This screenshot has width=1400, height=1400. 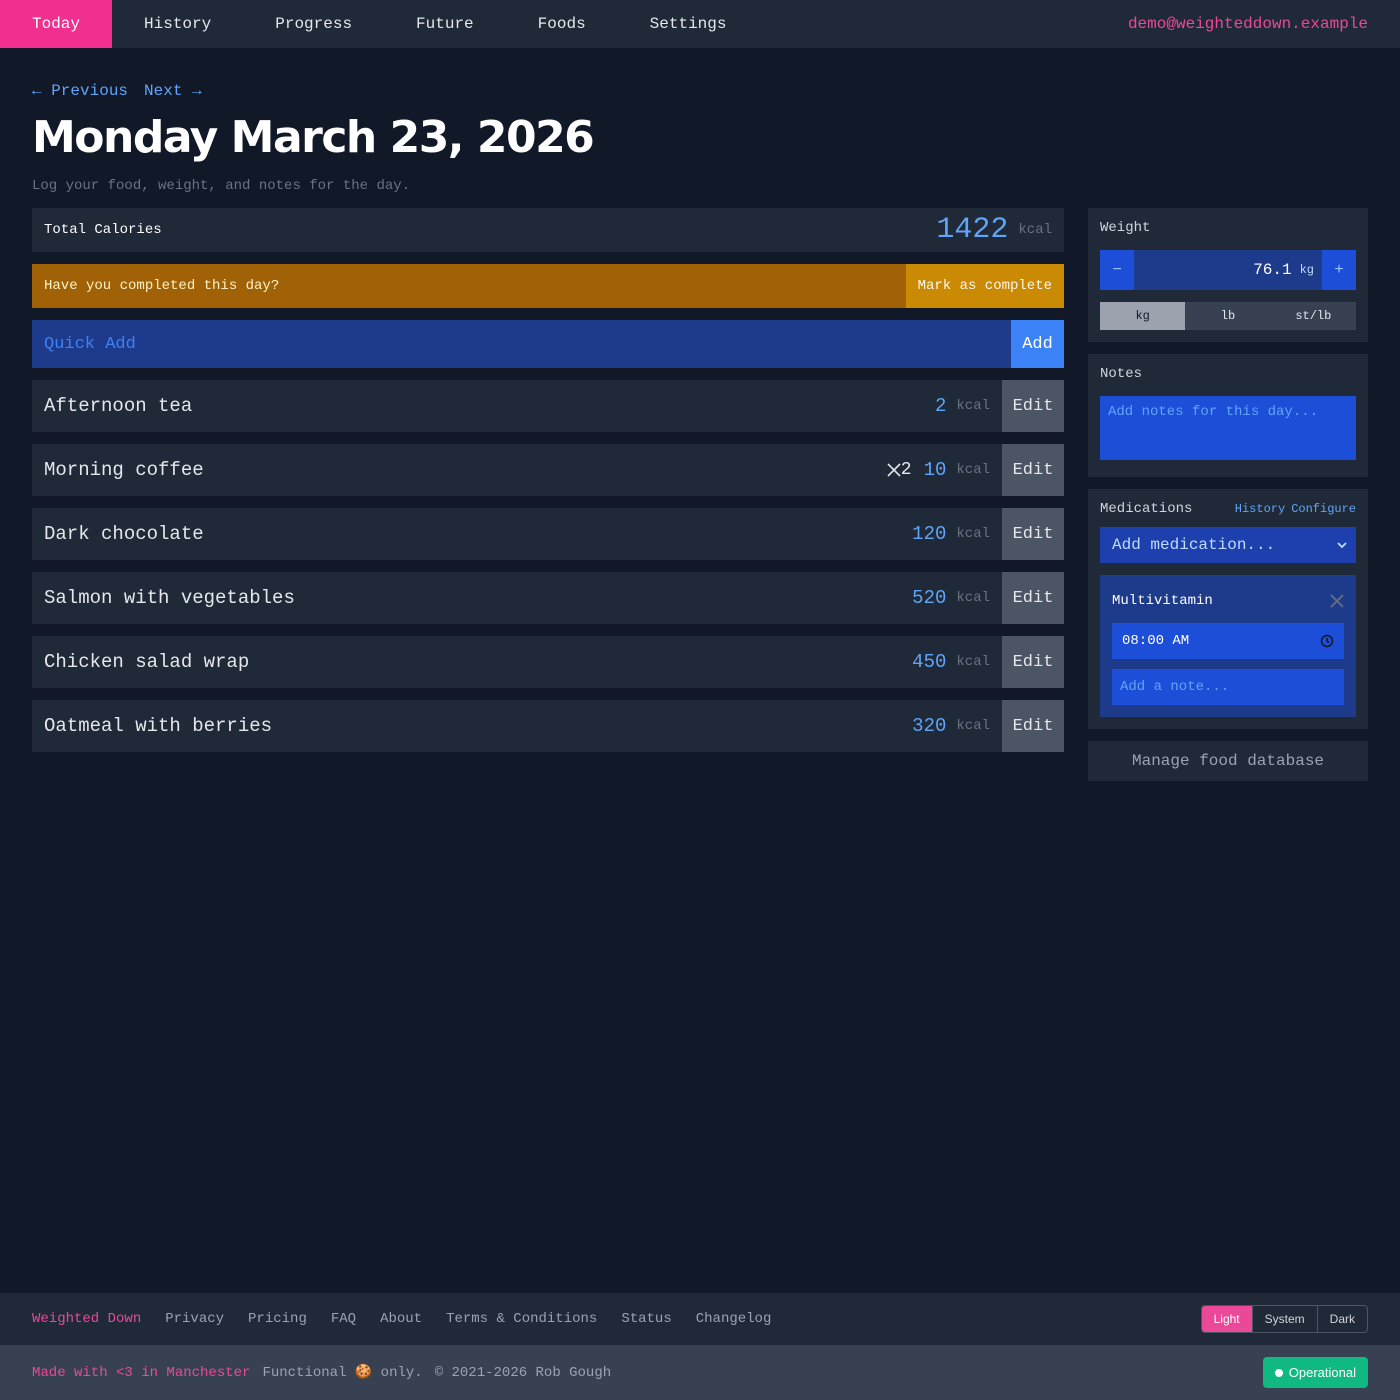 I want to click on medication-time-input: 08:00 AM, so click(x=1228, y=641).